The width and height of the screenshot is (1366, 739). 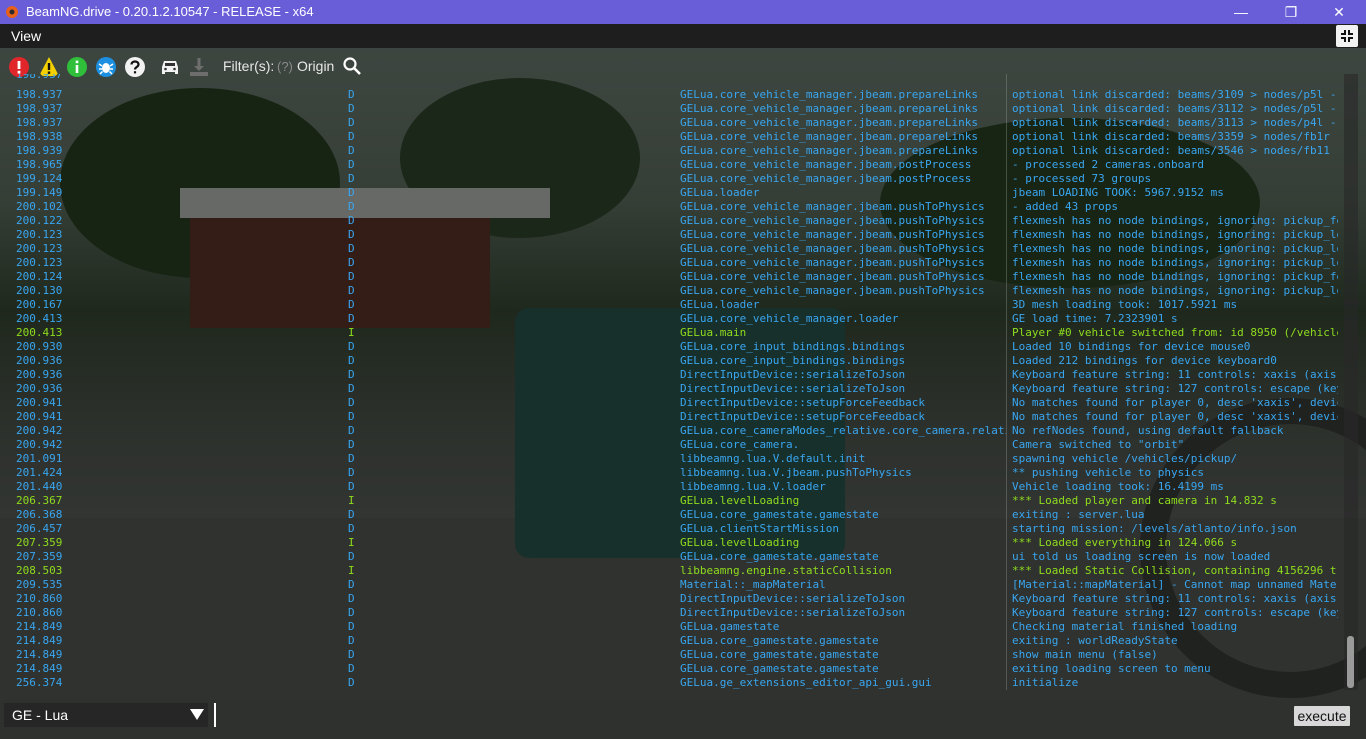 What do you see at coordinates (39, 178) in the screenshot?
I see `log-time: 199.124` at bounding box center [39, 178].